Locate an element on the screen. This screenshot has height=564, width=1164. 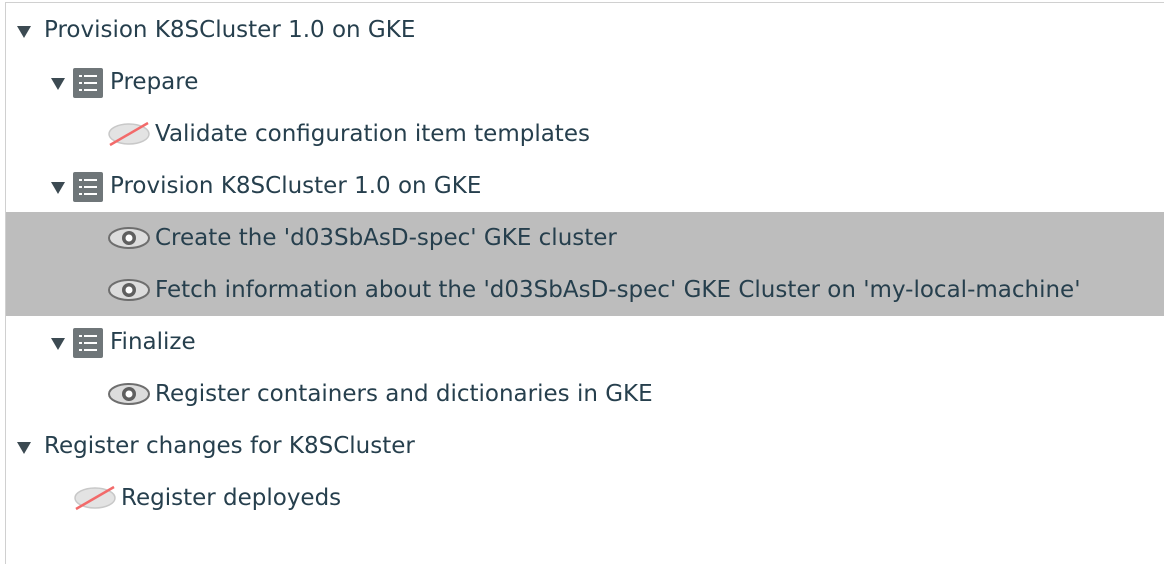
tree-step-list-prepare: Prepare is located at coordinates (585, 82).